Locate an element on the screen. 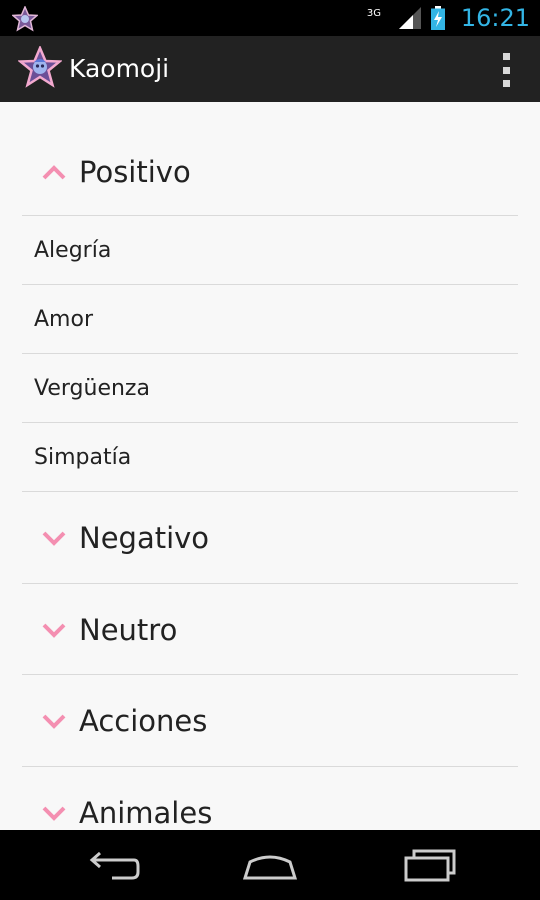  group-label: Negativo is located at coordinates (144, 538).